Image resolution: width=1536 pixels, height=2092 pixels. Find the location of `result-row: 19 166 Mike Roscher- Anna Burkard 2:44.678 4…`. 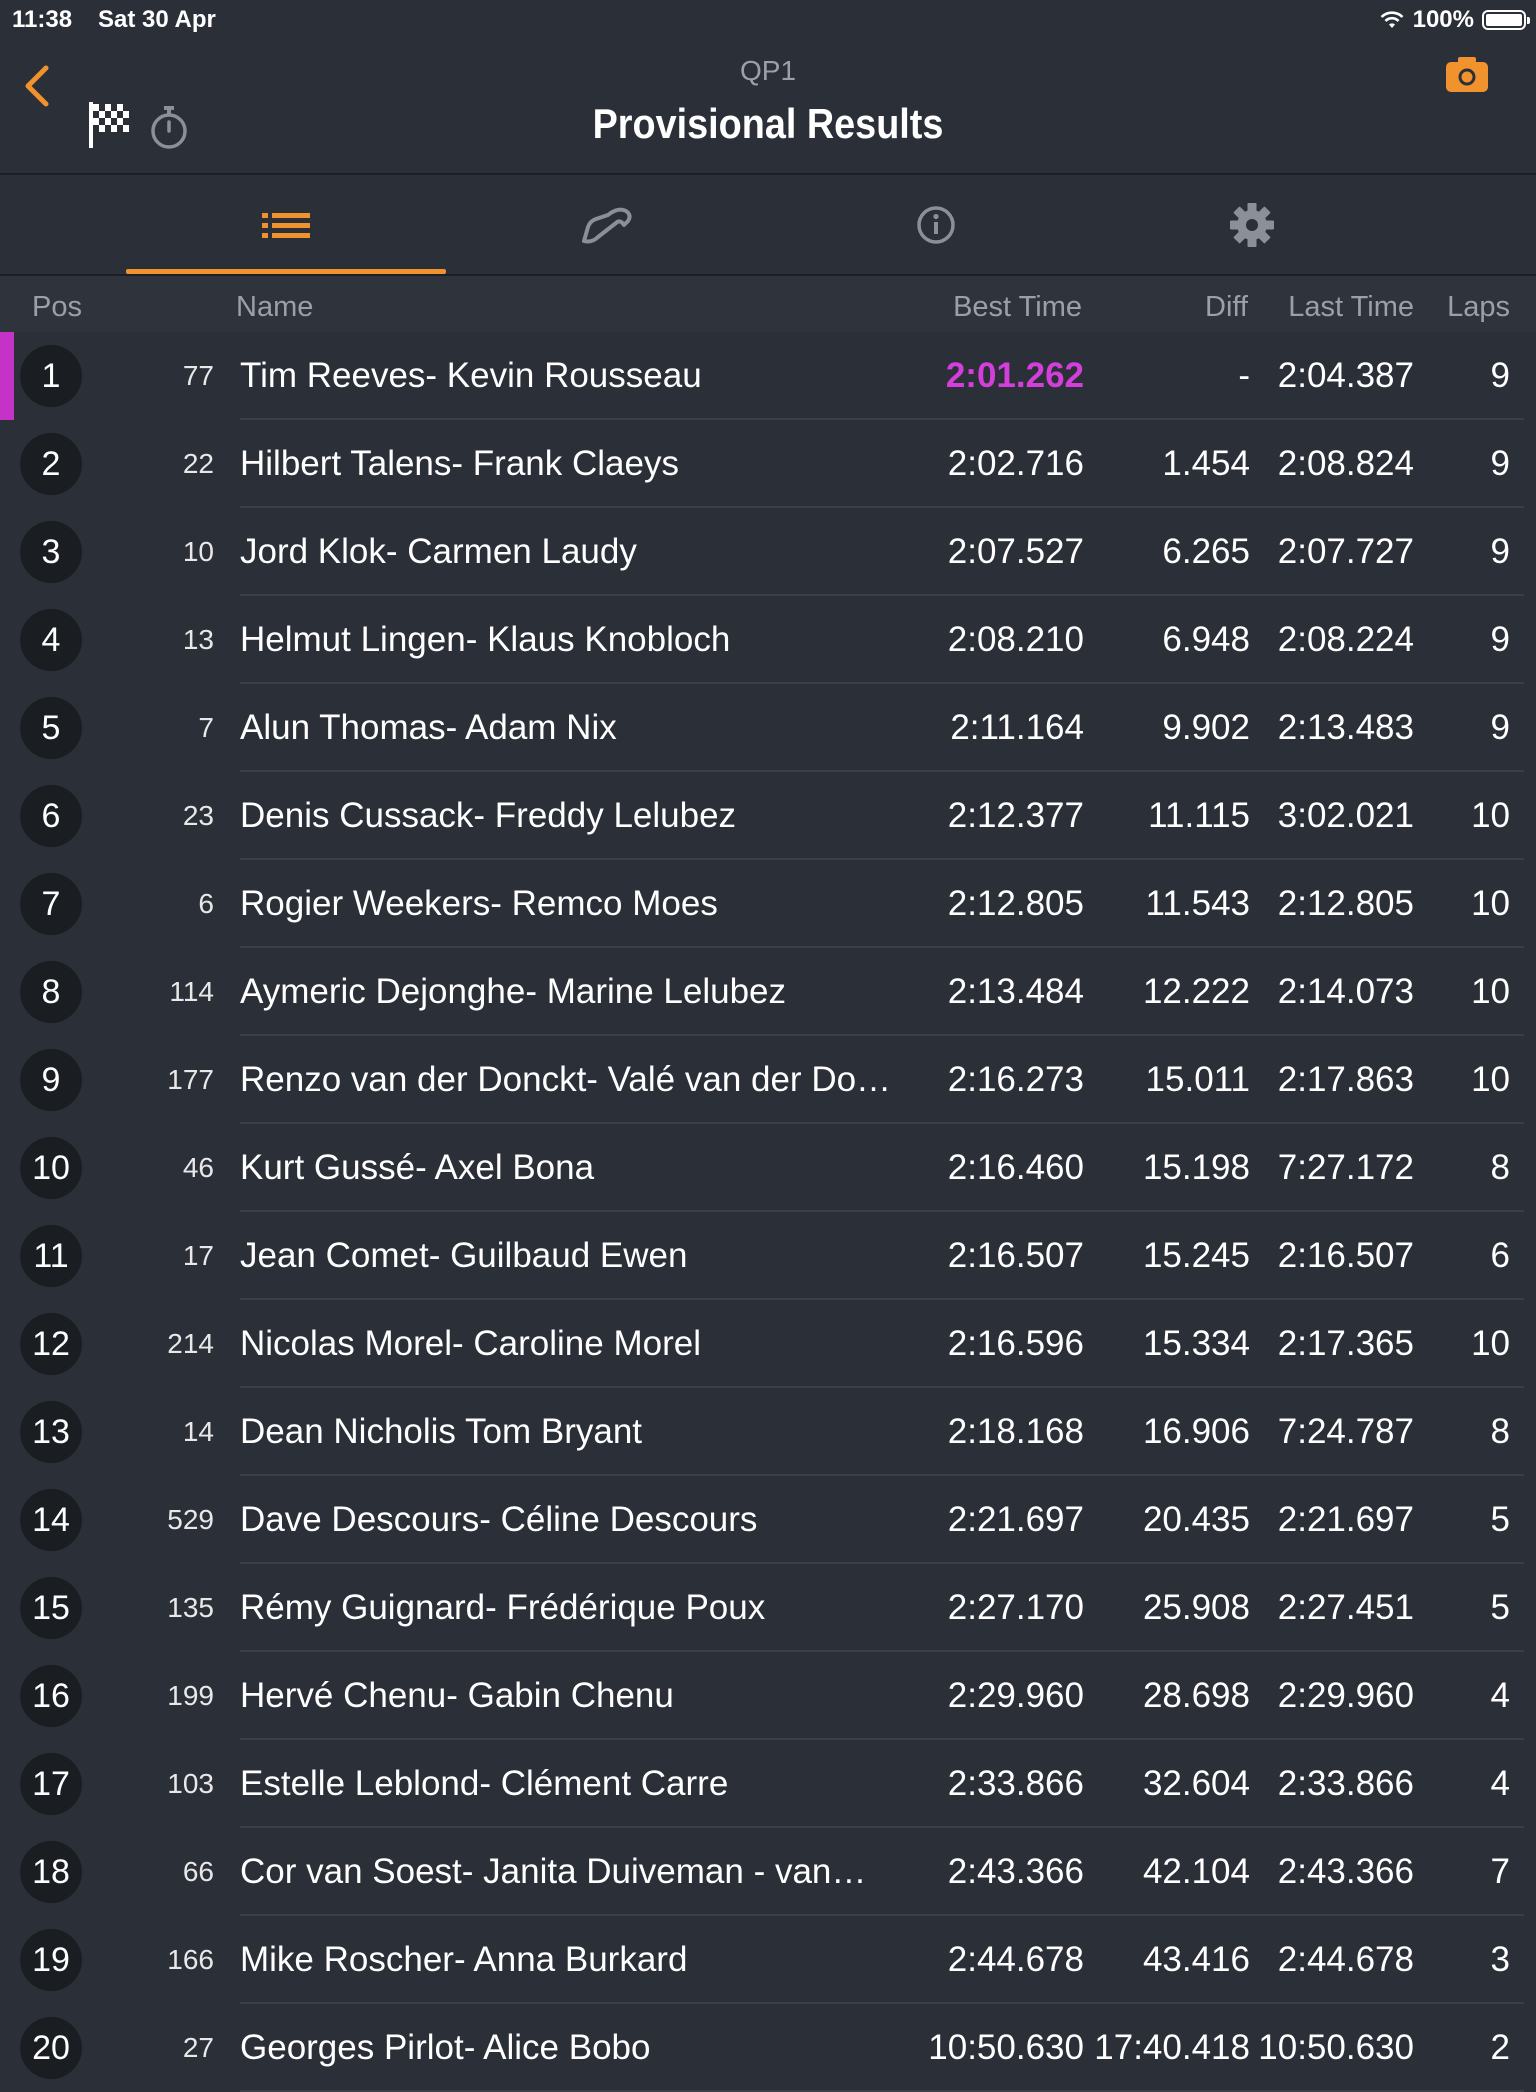

result-row: 19 166 Mike Roscher- Anna Burkard 2:44.678 4… is located at coordinates (768, 1960).